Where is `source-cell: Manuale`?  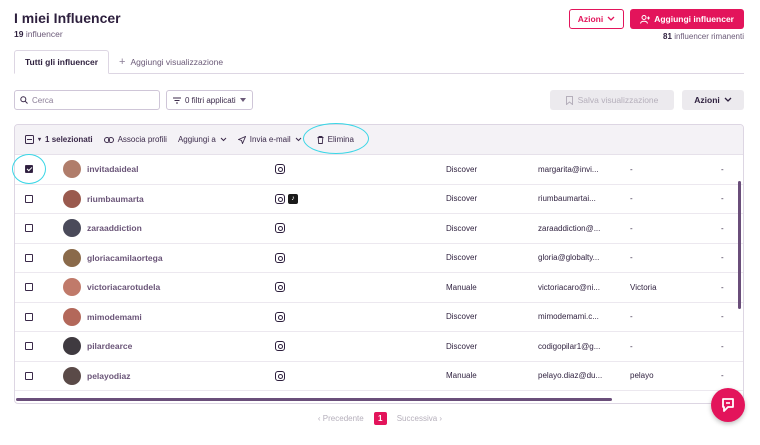 source-cell: Manuale is located at coordinates (461, 287).